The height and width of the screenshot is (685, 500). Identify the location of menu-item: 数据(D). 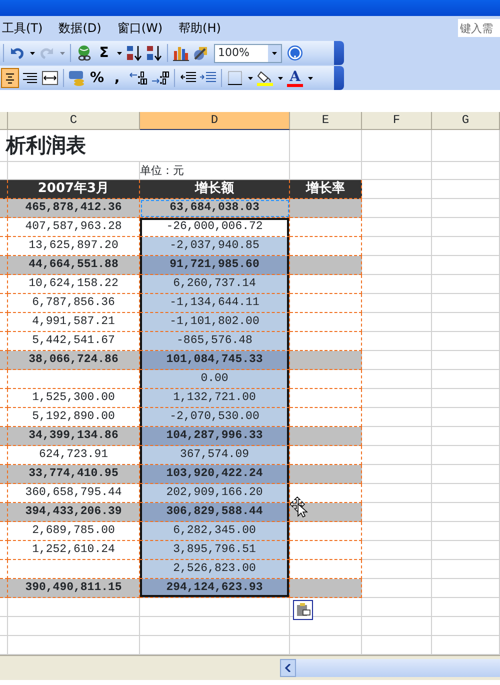
(80, 28).